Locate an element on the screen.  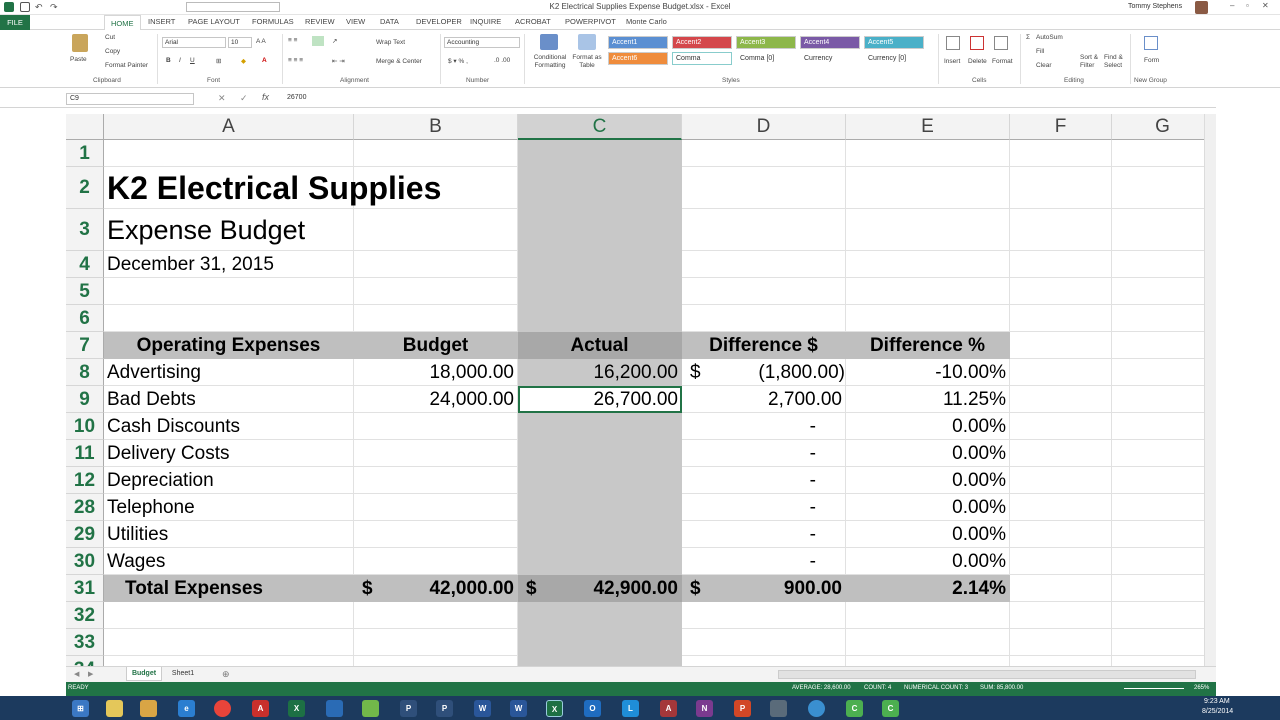
tab-home: HOME is located at coordinates (122, 23).